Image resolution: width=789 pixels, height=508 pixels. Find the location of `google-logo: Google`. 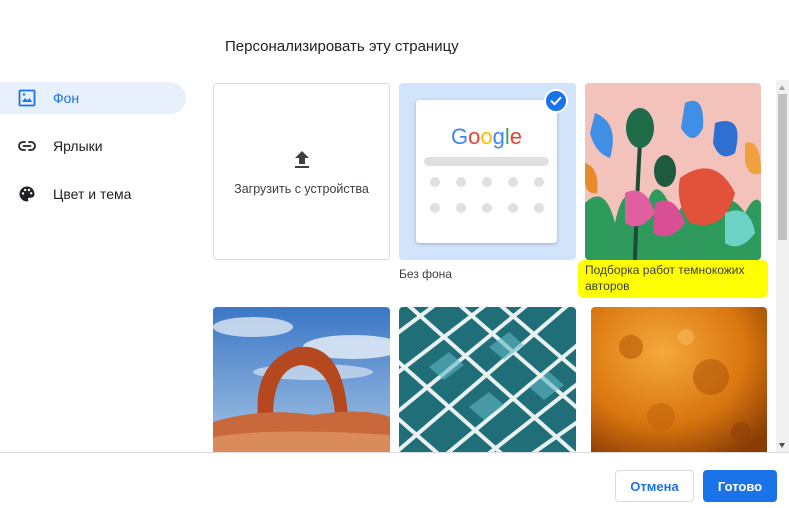

google-logo: Google is located at coordinates (486, 136).